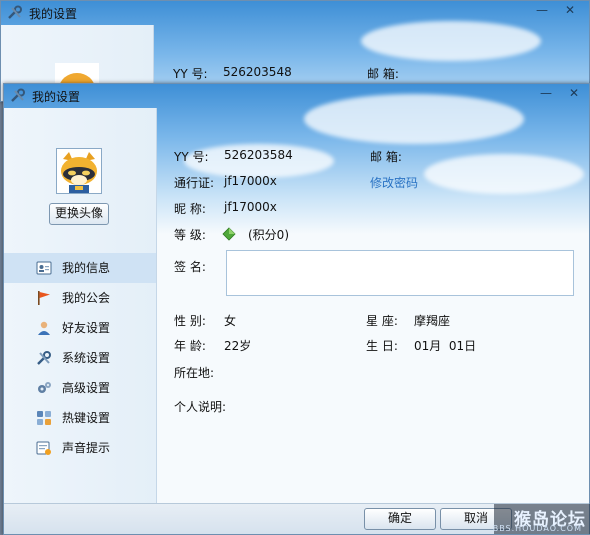 The image size is (590, 535). Describe the element at coordinates (295, 13) in the screenshot. I see `back-titlebar: 我的设置 — ✕` at that location.